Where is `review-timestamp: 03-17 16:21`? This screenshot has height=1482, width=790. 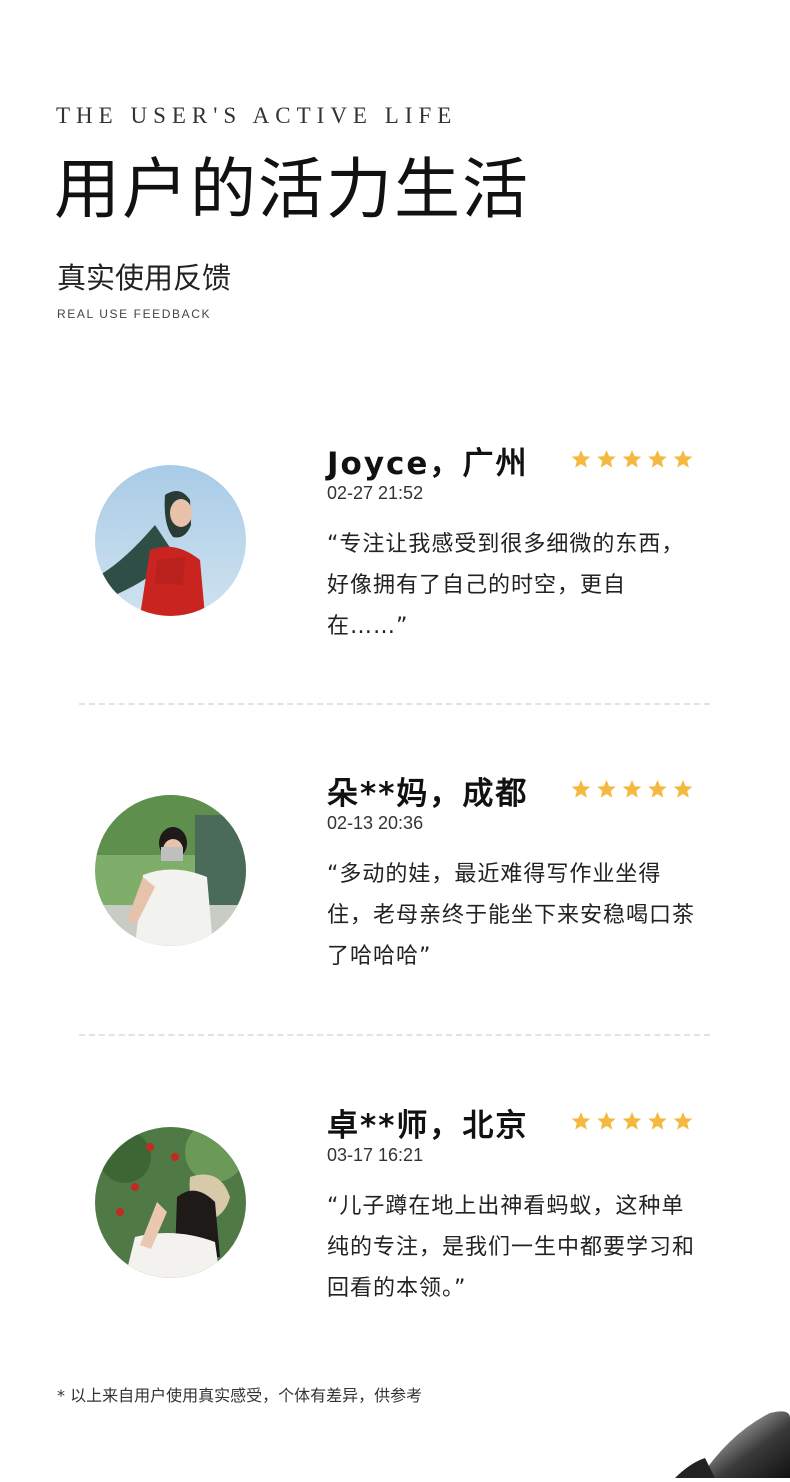 review-timestamp: 03-17 16:21 is located at coordinates (375, 1155).